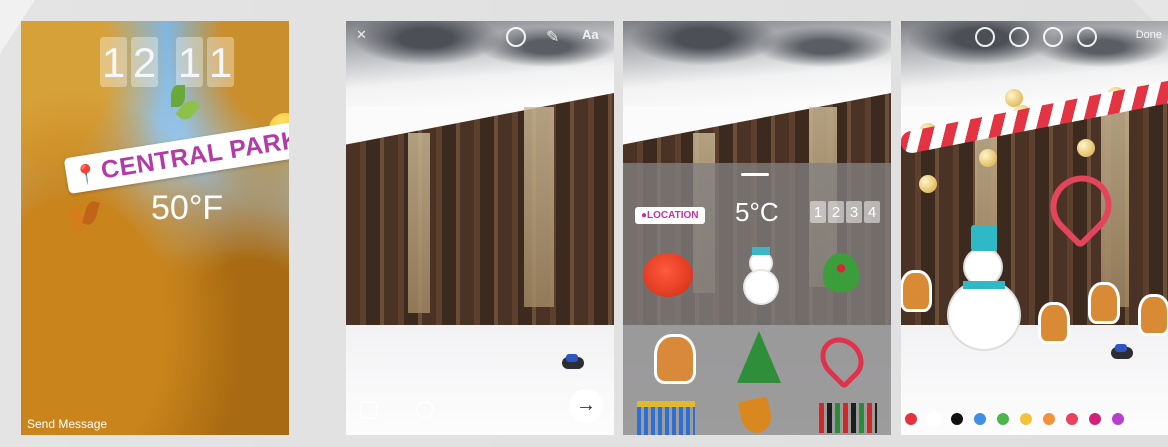 This screenshot has height=447, width=1168. I want to click on location-sticker-label: LOCATION, so click(673, 215).